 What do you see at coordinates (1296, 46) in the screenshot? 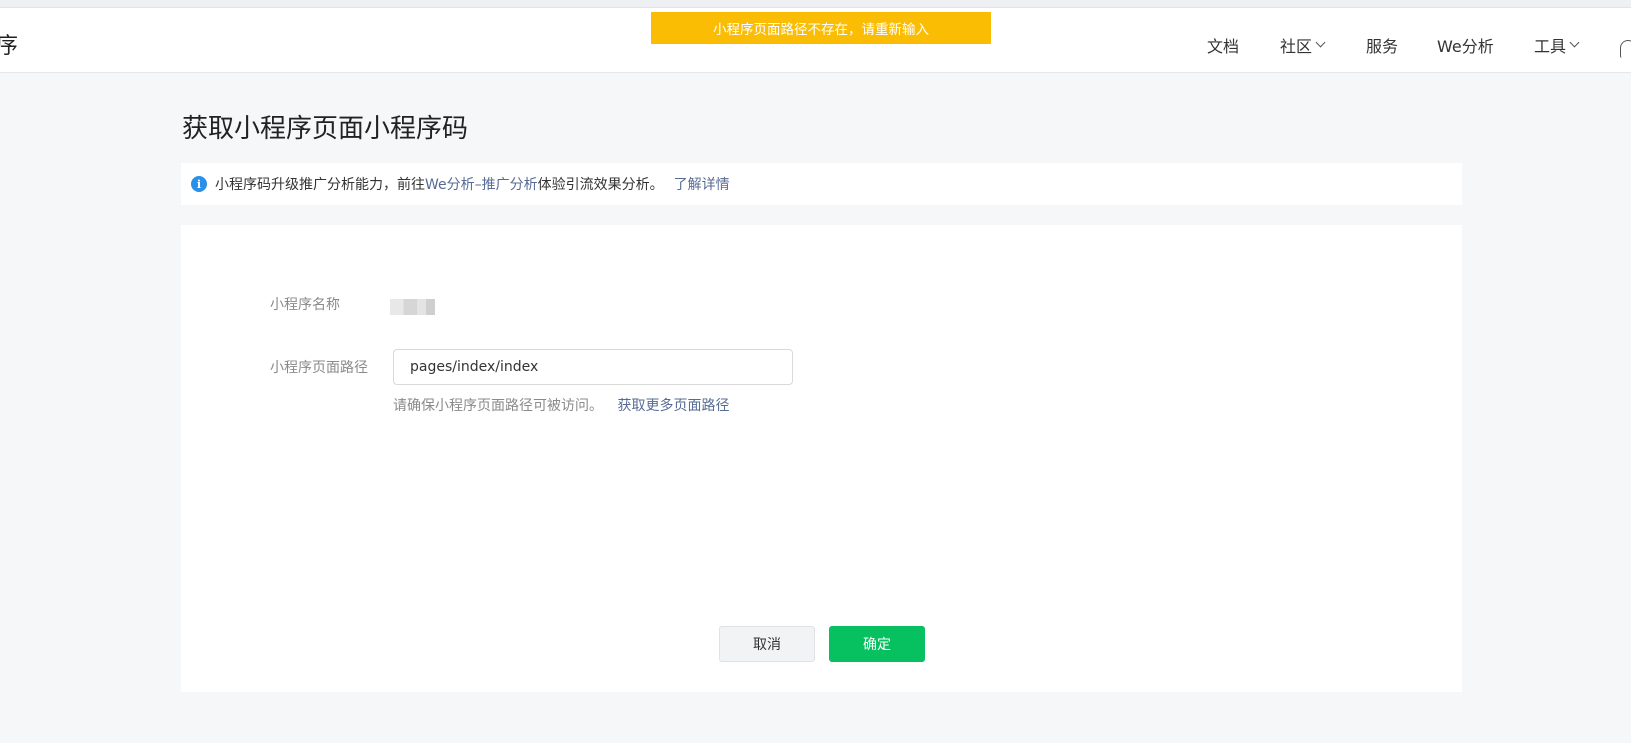
I see `nav-item-label: 社区` at bounding box center [1296, 46].